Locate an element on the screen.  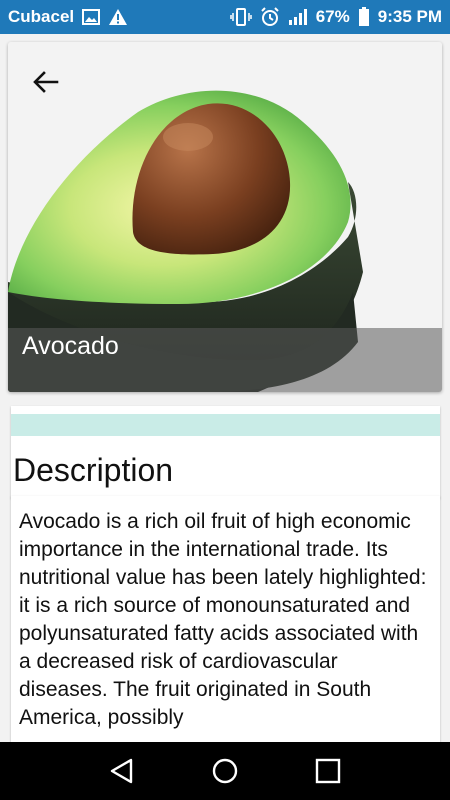
arrow-left-icon is located at coordinates (46, 82).